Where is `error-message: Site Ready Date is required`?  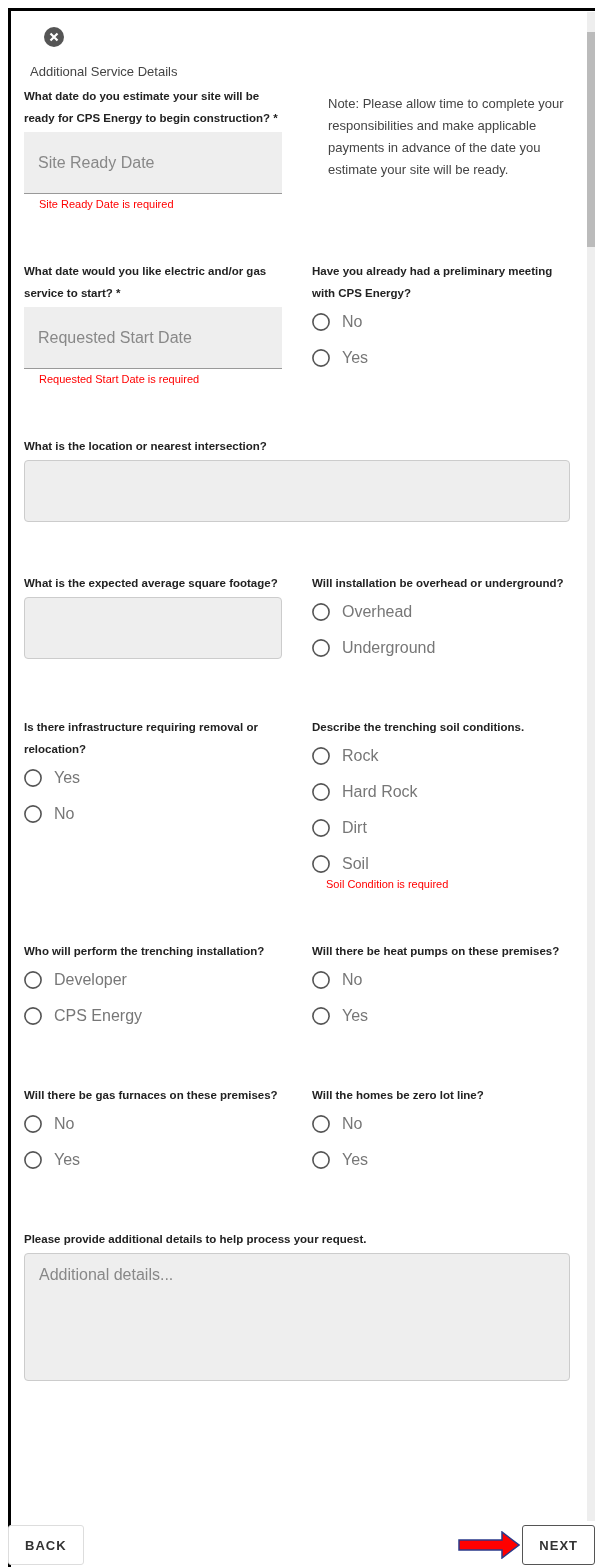
error-message: Site Ready Date is required is located at coordinates (107, 204).